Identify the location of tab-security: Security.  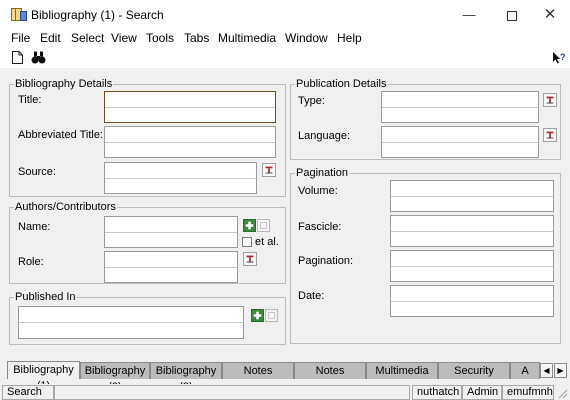
(474, 370).